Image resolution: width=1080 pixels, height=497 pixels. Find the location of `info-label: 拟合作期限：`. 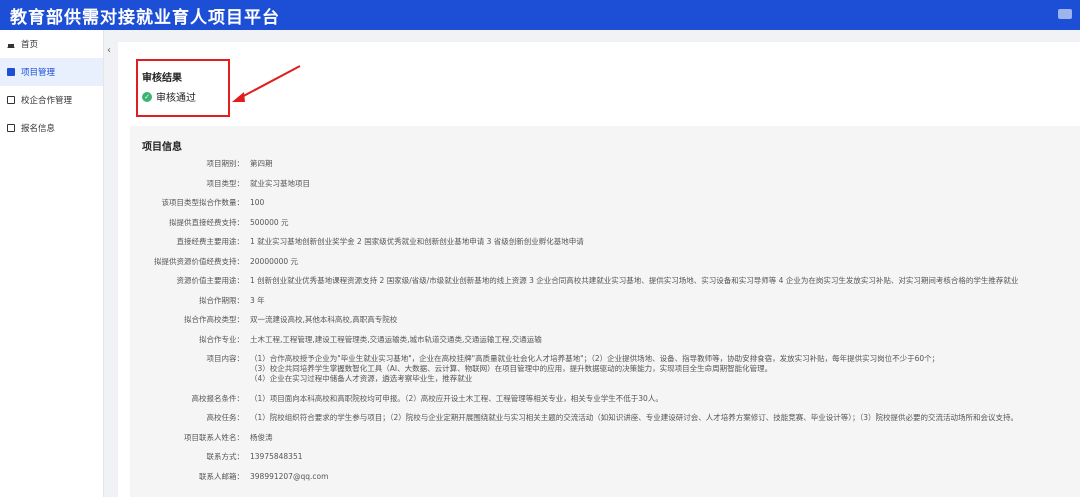

info-label: 拟合作期限： is located at coordinates (221, 300).